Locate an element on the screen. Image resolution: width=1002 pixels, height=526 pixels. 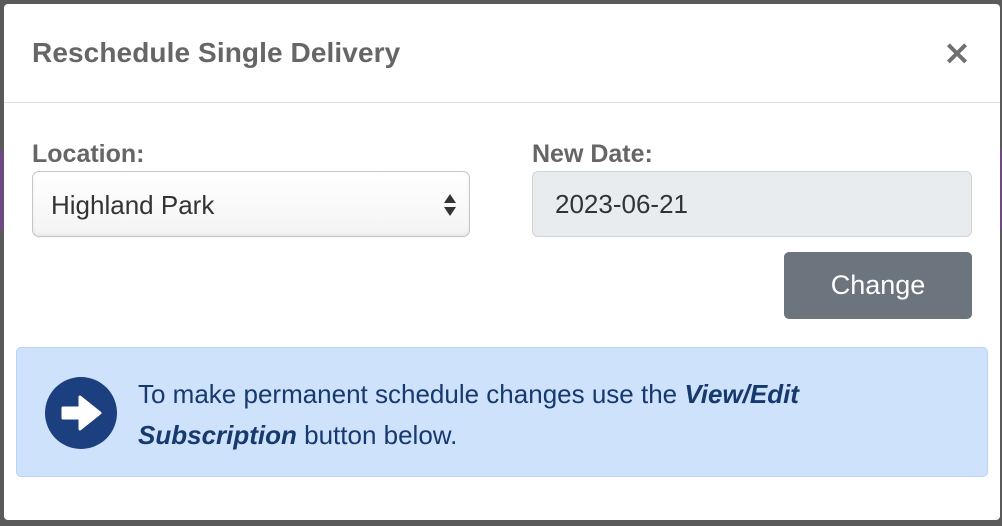
location-select-value: Highland Park is located at coordinates (133, 205).